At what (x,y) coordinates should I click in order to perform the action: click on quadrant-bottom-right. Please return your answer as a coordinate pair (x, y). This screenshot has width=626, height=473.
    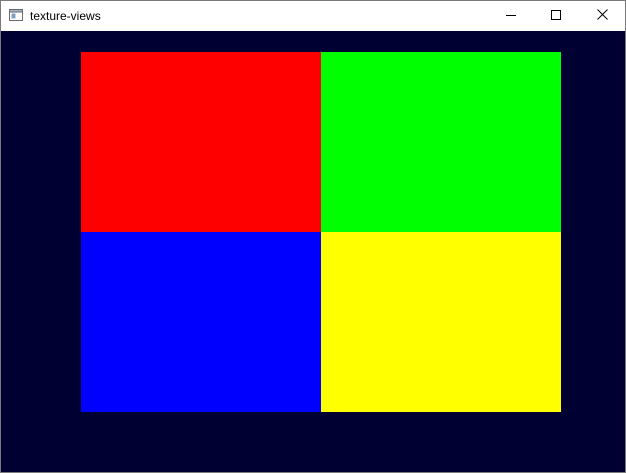
    Looking at the image, I should click on (441, 322).